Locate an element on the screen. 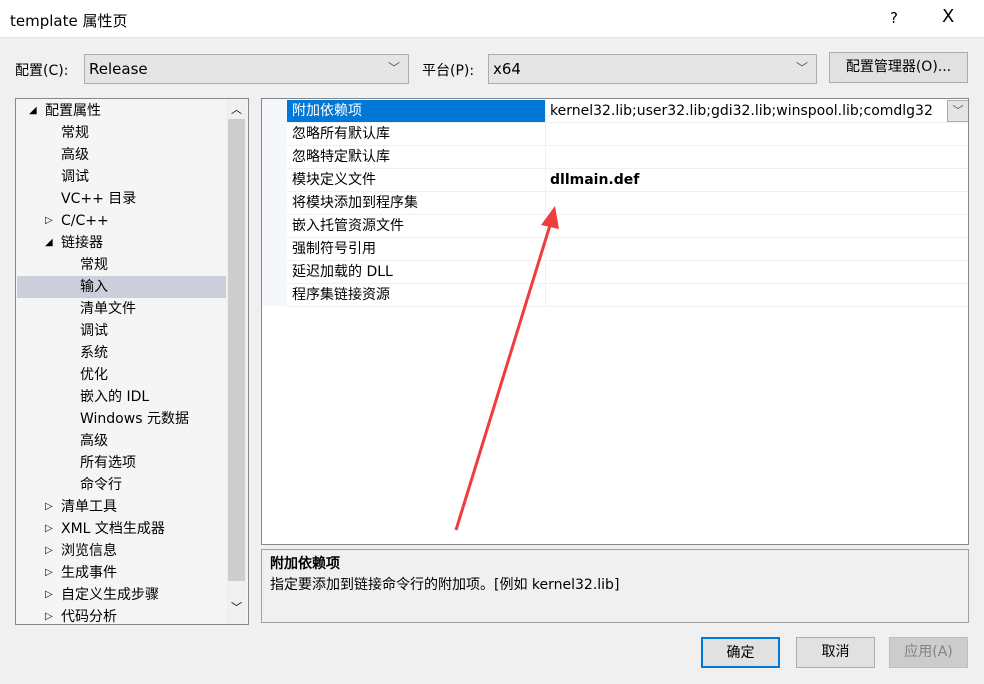  arrow-head is located at coordinates (550, 217).